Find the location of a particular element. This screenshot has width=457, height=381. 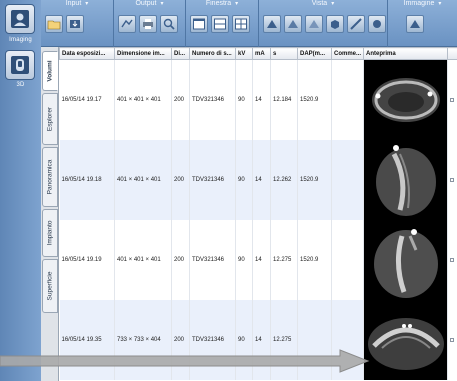

open-folder-button is located at coordinates (54, 24).